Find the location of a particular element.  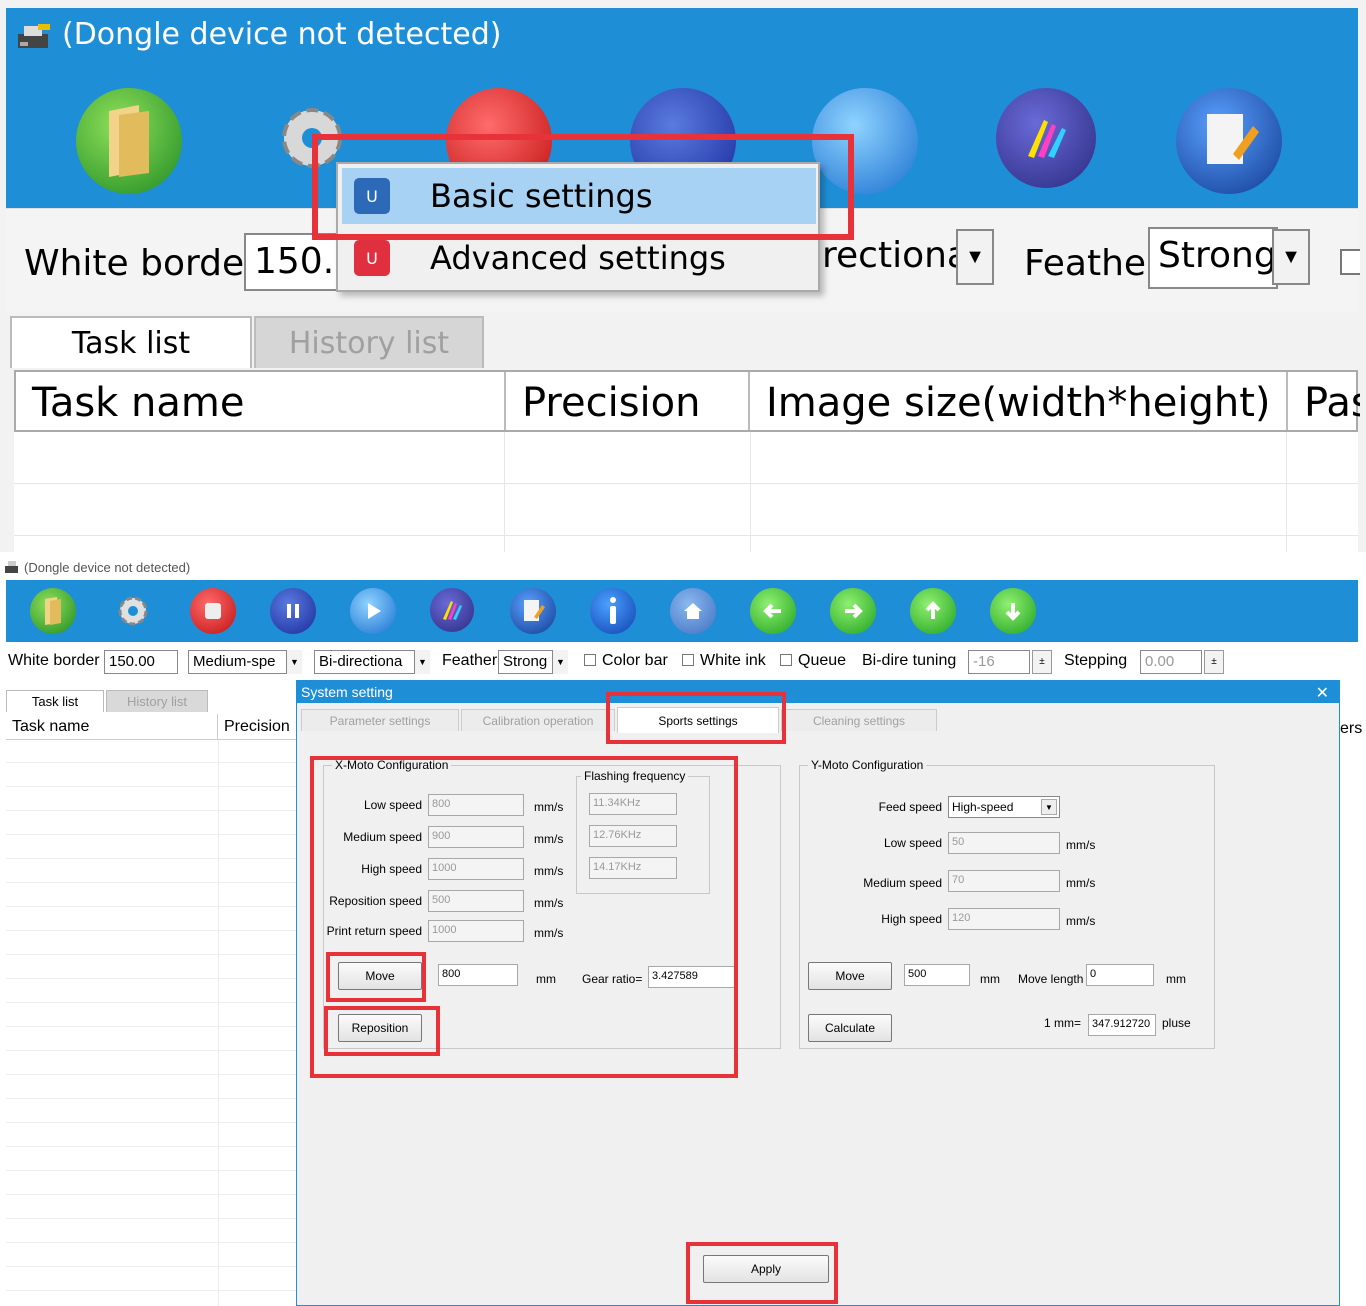

arrow-right-icon is located at coordinates (853, 611).